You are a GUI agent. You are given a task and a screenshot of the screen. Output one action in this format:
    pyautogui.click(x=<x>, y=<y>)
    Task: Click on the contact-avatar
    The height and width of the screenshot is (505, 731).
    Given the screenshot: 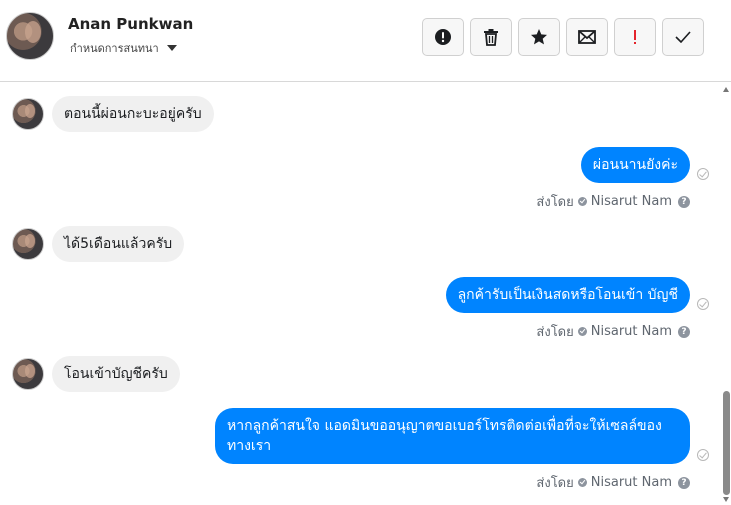 What is the action you would take?
    pyautogui.click(x=30, y=36)
    